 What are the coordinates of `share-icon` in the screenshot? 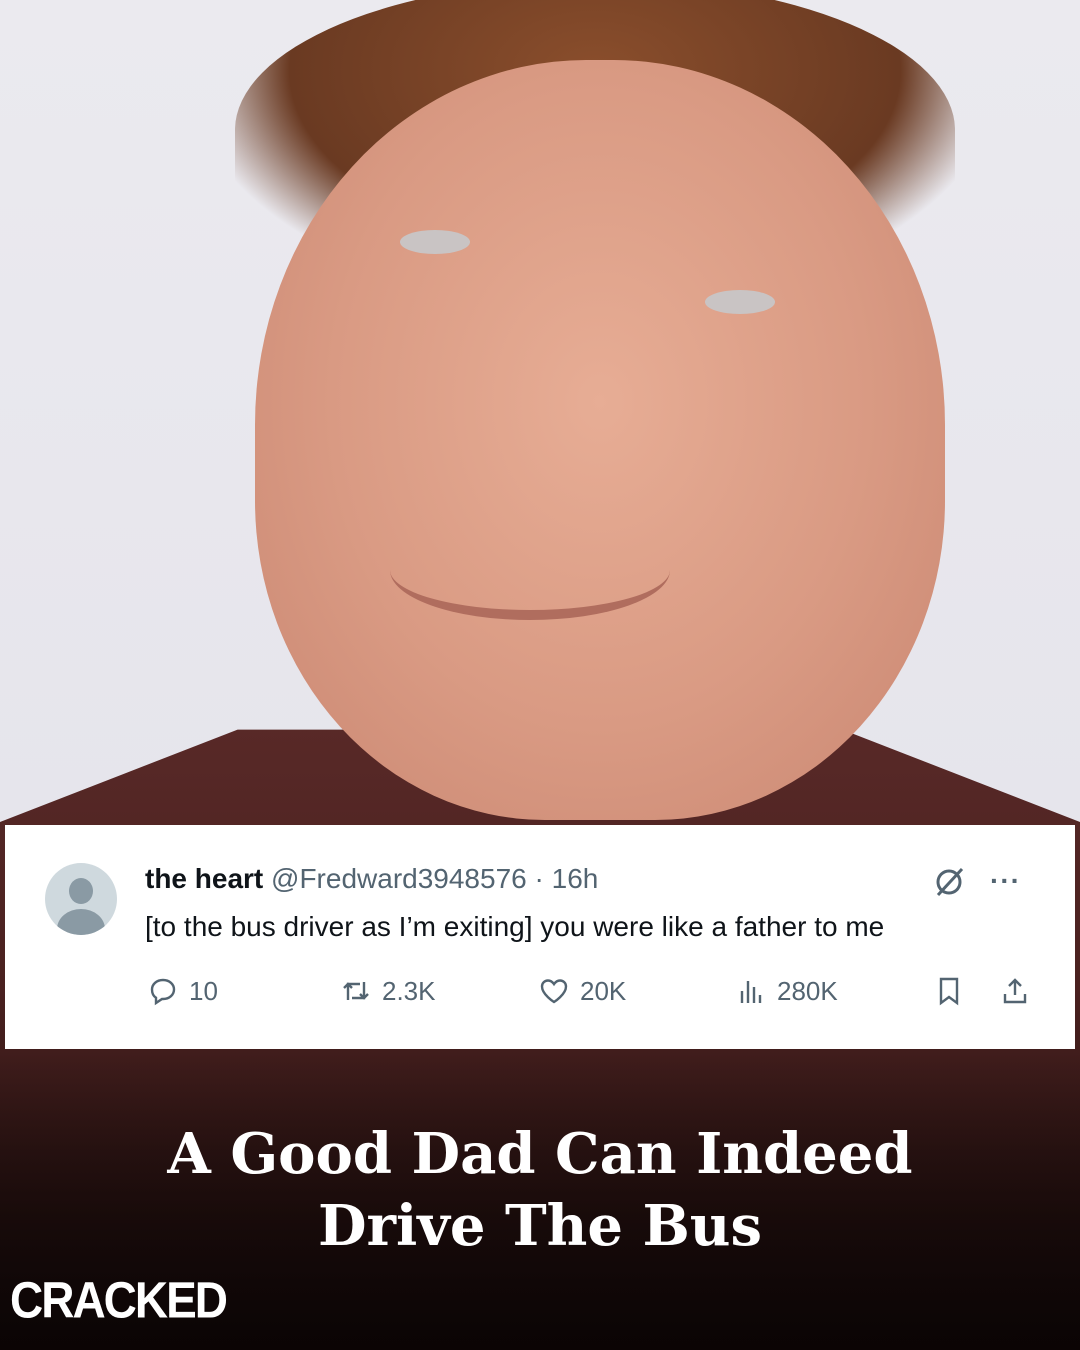 It's located at (1015, 991).